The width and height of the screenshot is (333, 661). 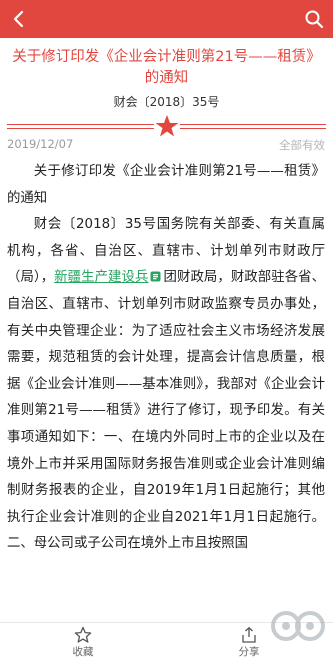 What do you see at coordinates (302, 145) in the screenshot?
I see `validity-status: 全部有效` at bounding box center [302, 145].